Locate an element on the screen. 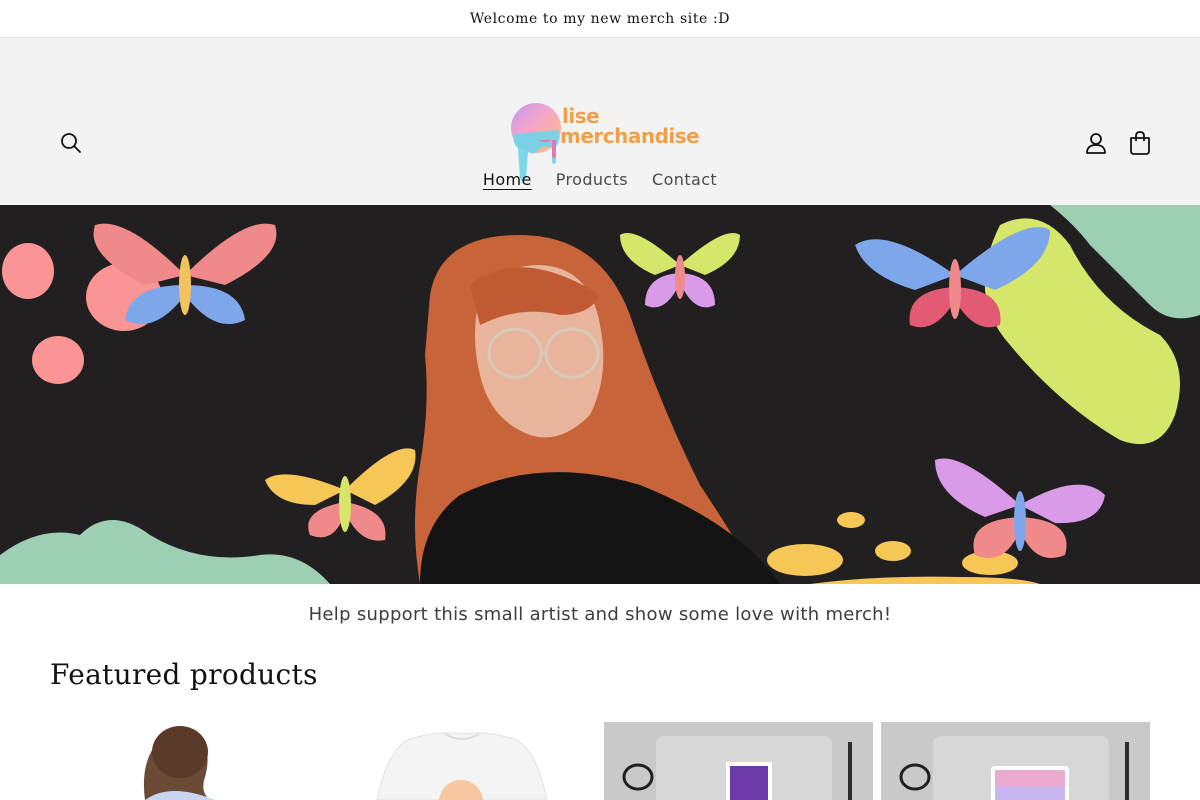 The height and width of the screenshot is (800, 1200). search-icon is located at coordinates (71, 143).